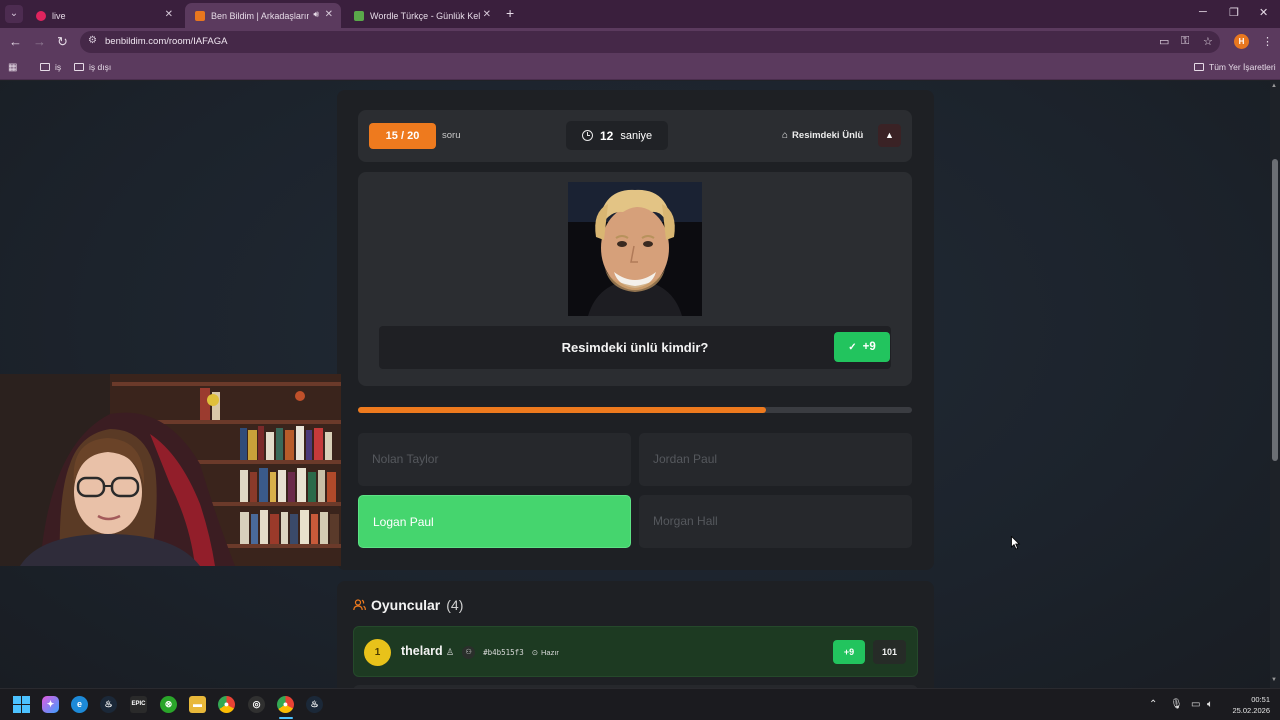 This screenshot has width=1280, height=720. I want to click on category-label: Resimdeki Ünlü, so click(828, 135).